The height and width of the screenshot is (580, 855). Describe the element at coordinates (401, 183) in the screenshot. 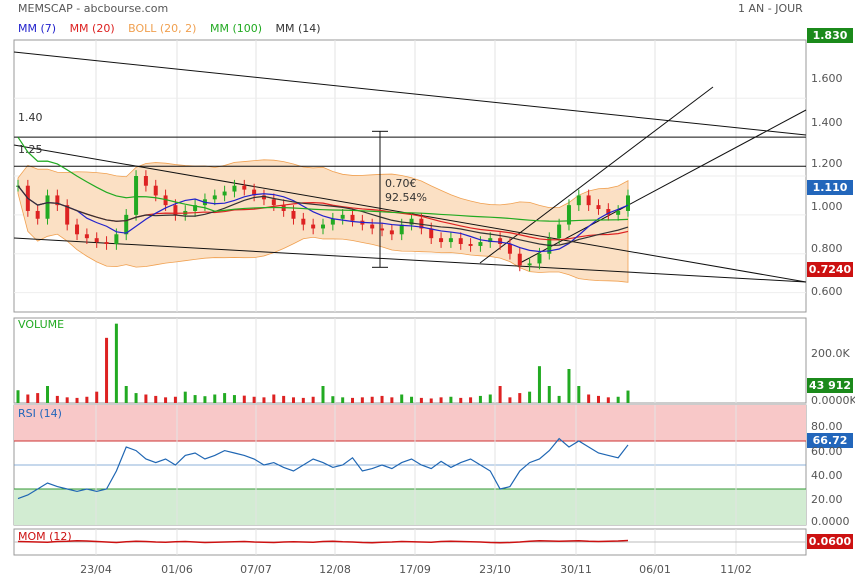

I see `annotation-value: 0.70€` at that location.